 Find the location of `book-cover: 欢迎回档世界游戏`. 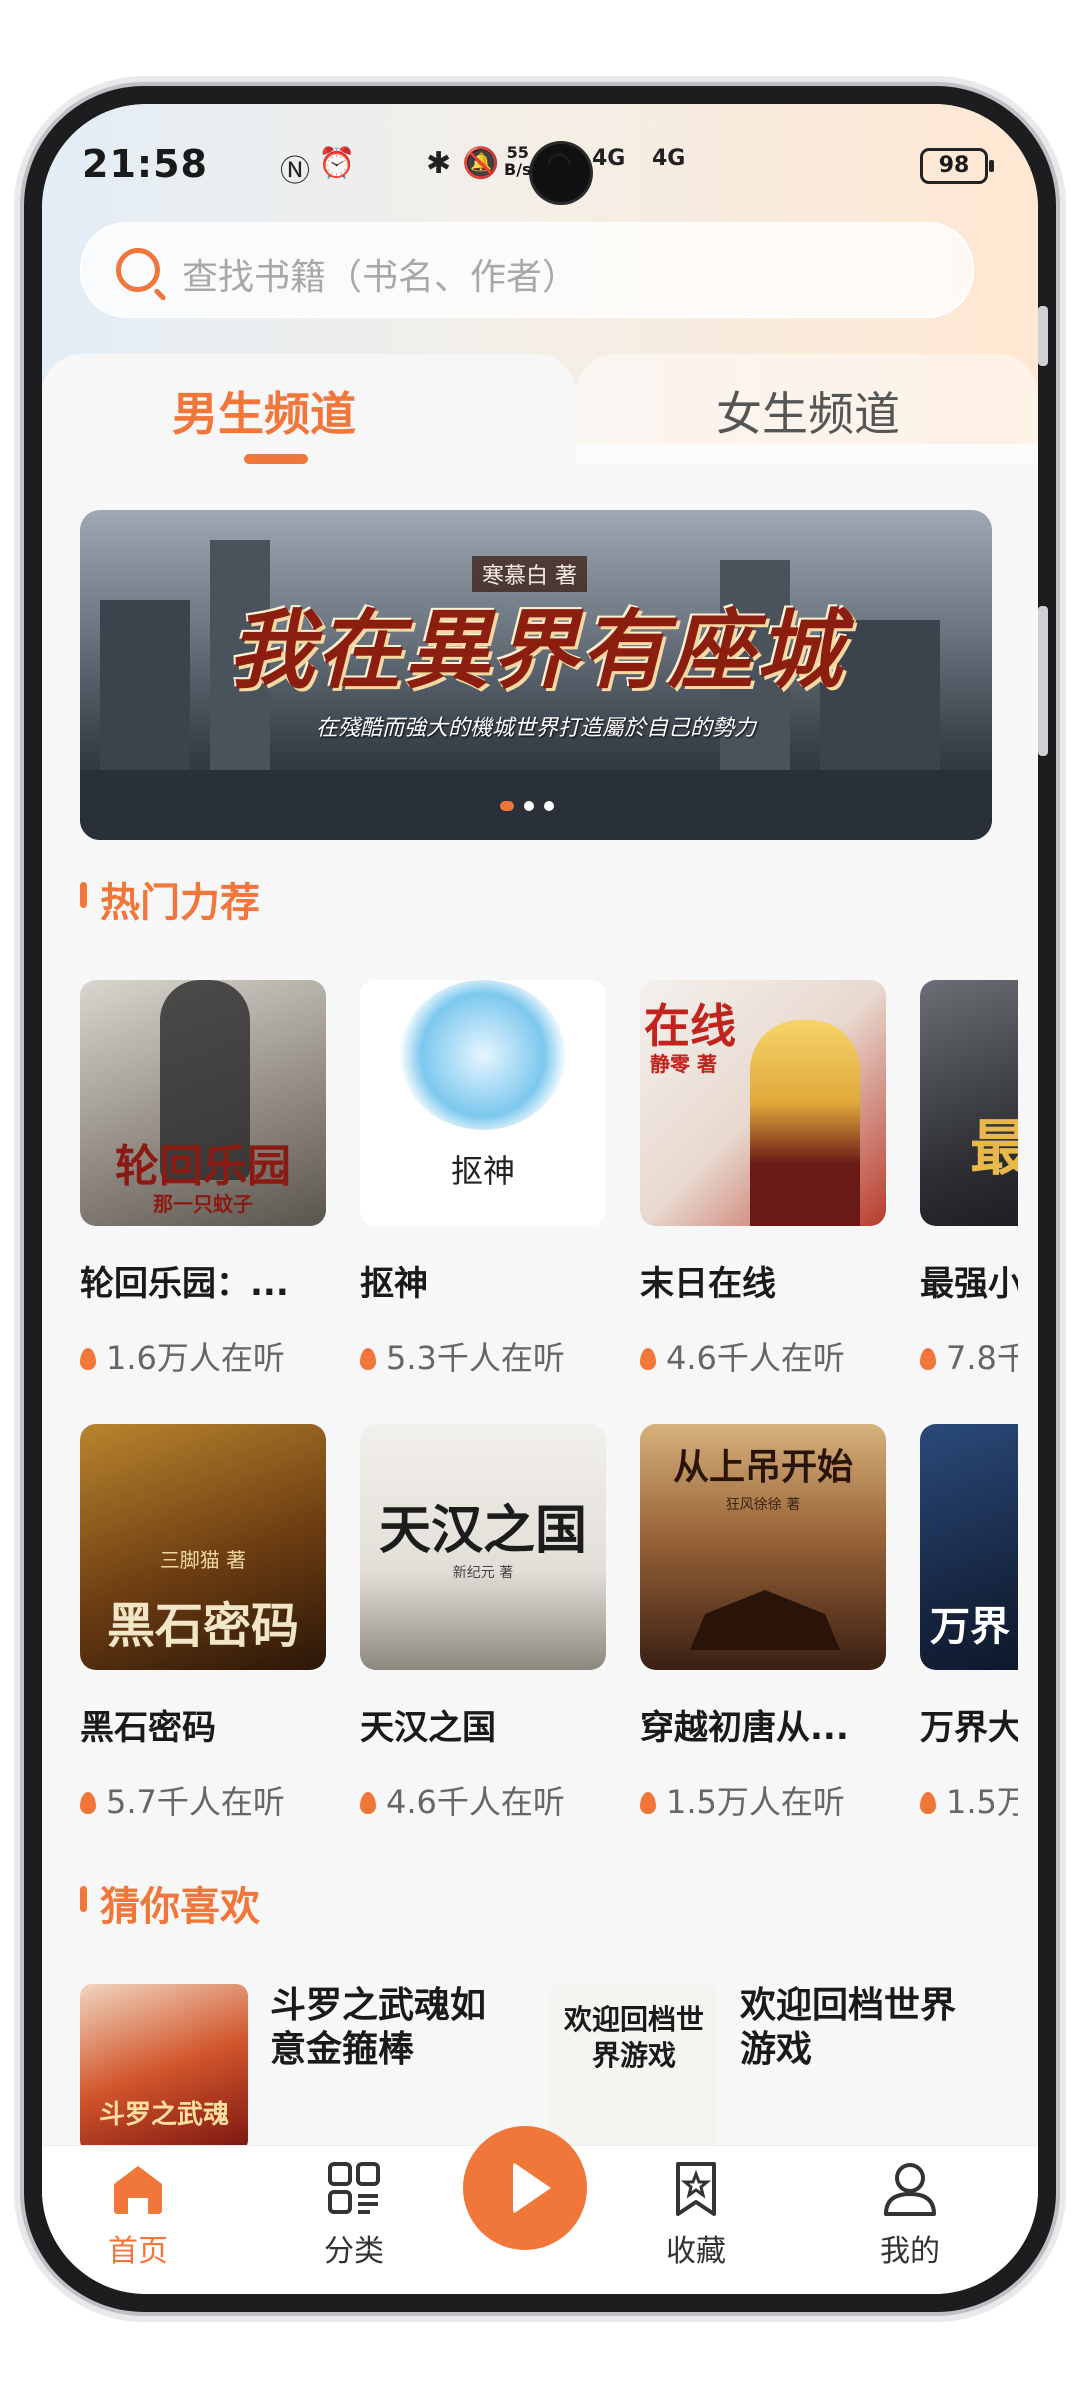

book-cover: 欢迎回档世界游戏 is located at coordinates (634, 2068).